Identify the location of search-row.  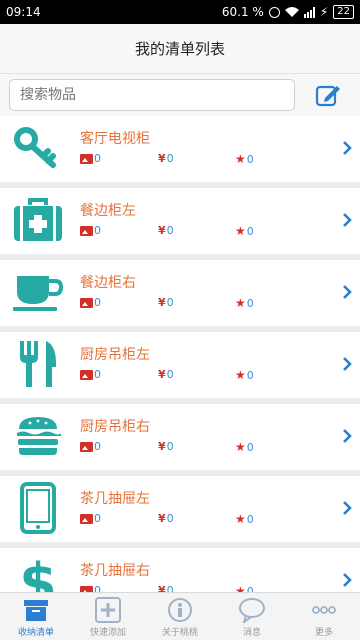
(180, 95).